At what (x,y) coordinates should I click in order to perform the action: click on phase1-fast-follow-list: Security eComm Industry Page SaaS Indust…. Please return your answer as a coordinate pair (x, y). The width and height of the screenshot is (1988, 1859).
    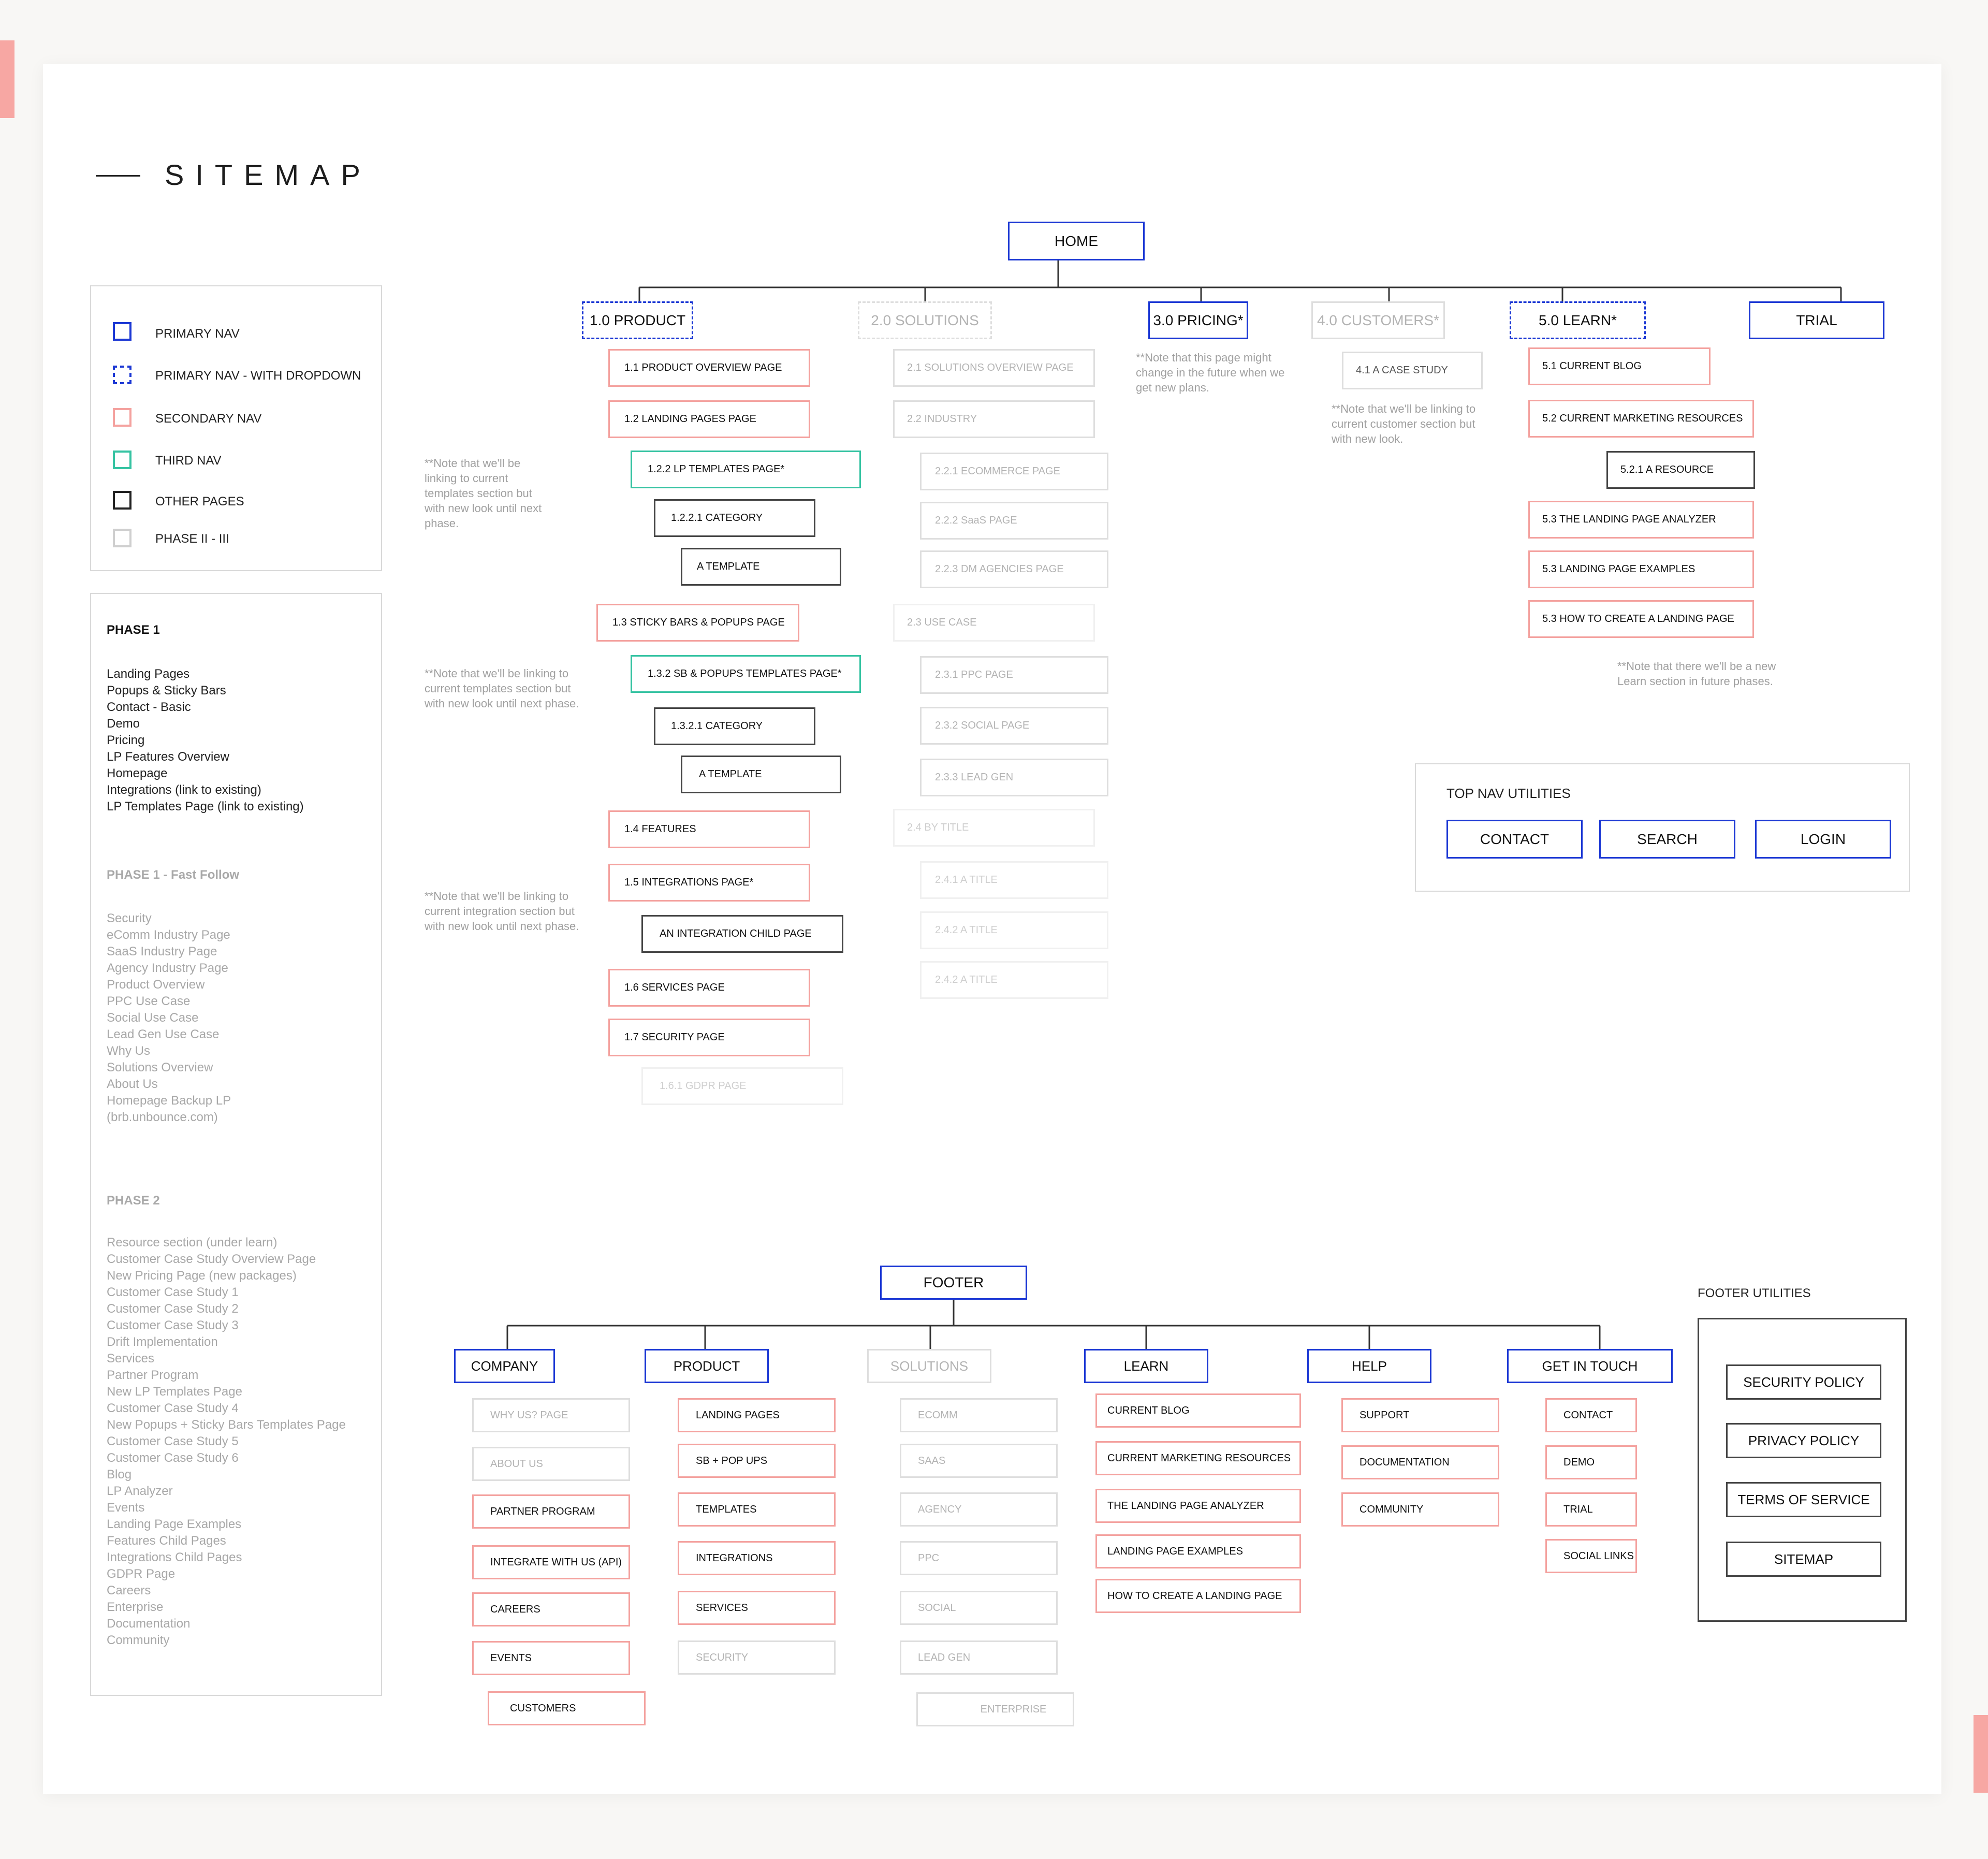
    Looking at the image, I should click on (169, 1017).